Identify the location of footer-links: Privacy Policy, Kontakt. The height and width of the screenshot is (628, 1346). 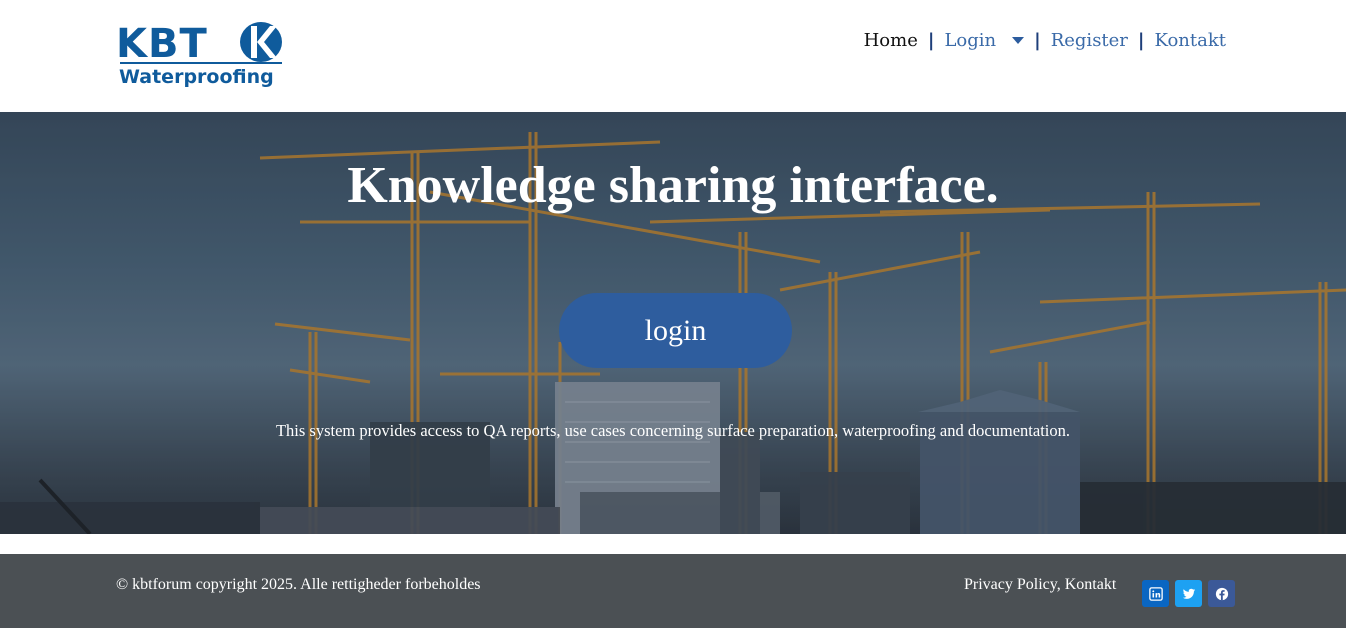
(1040, 585).